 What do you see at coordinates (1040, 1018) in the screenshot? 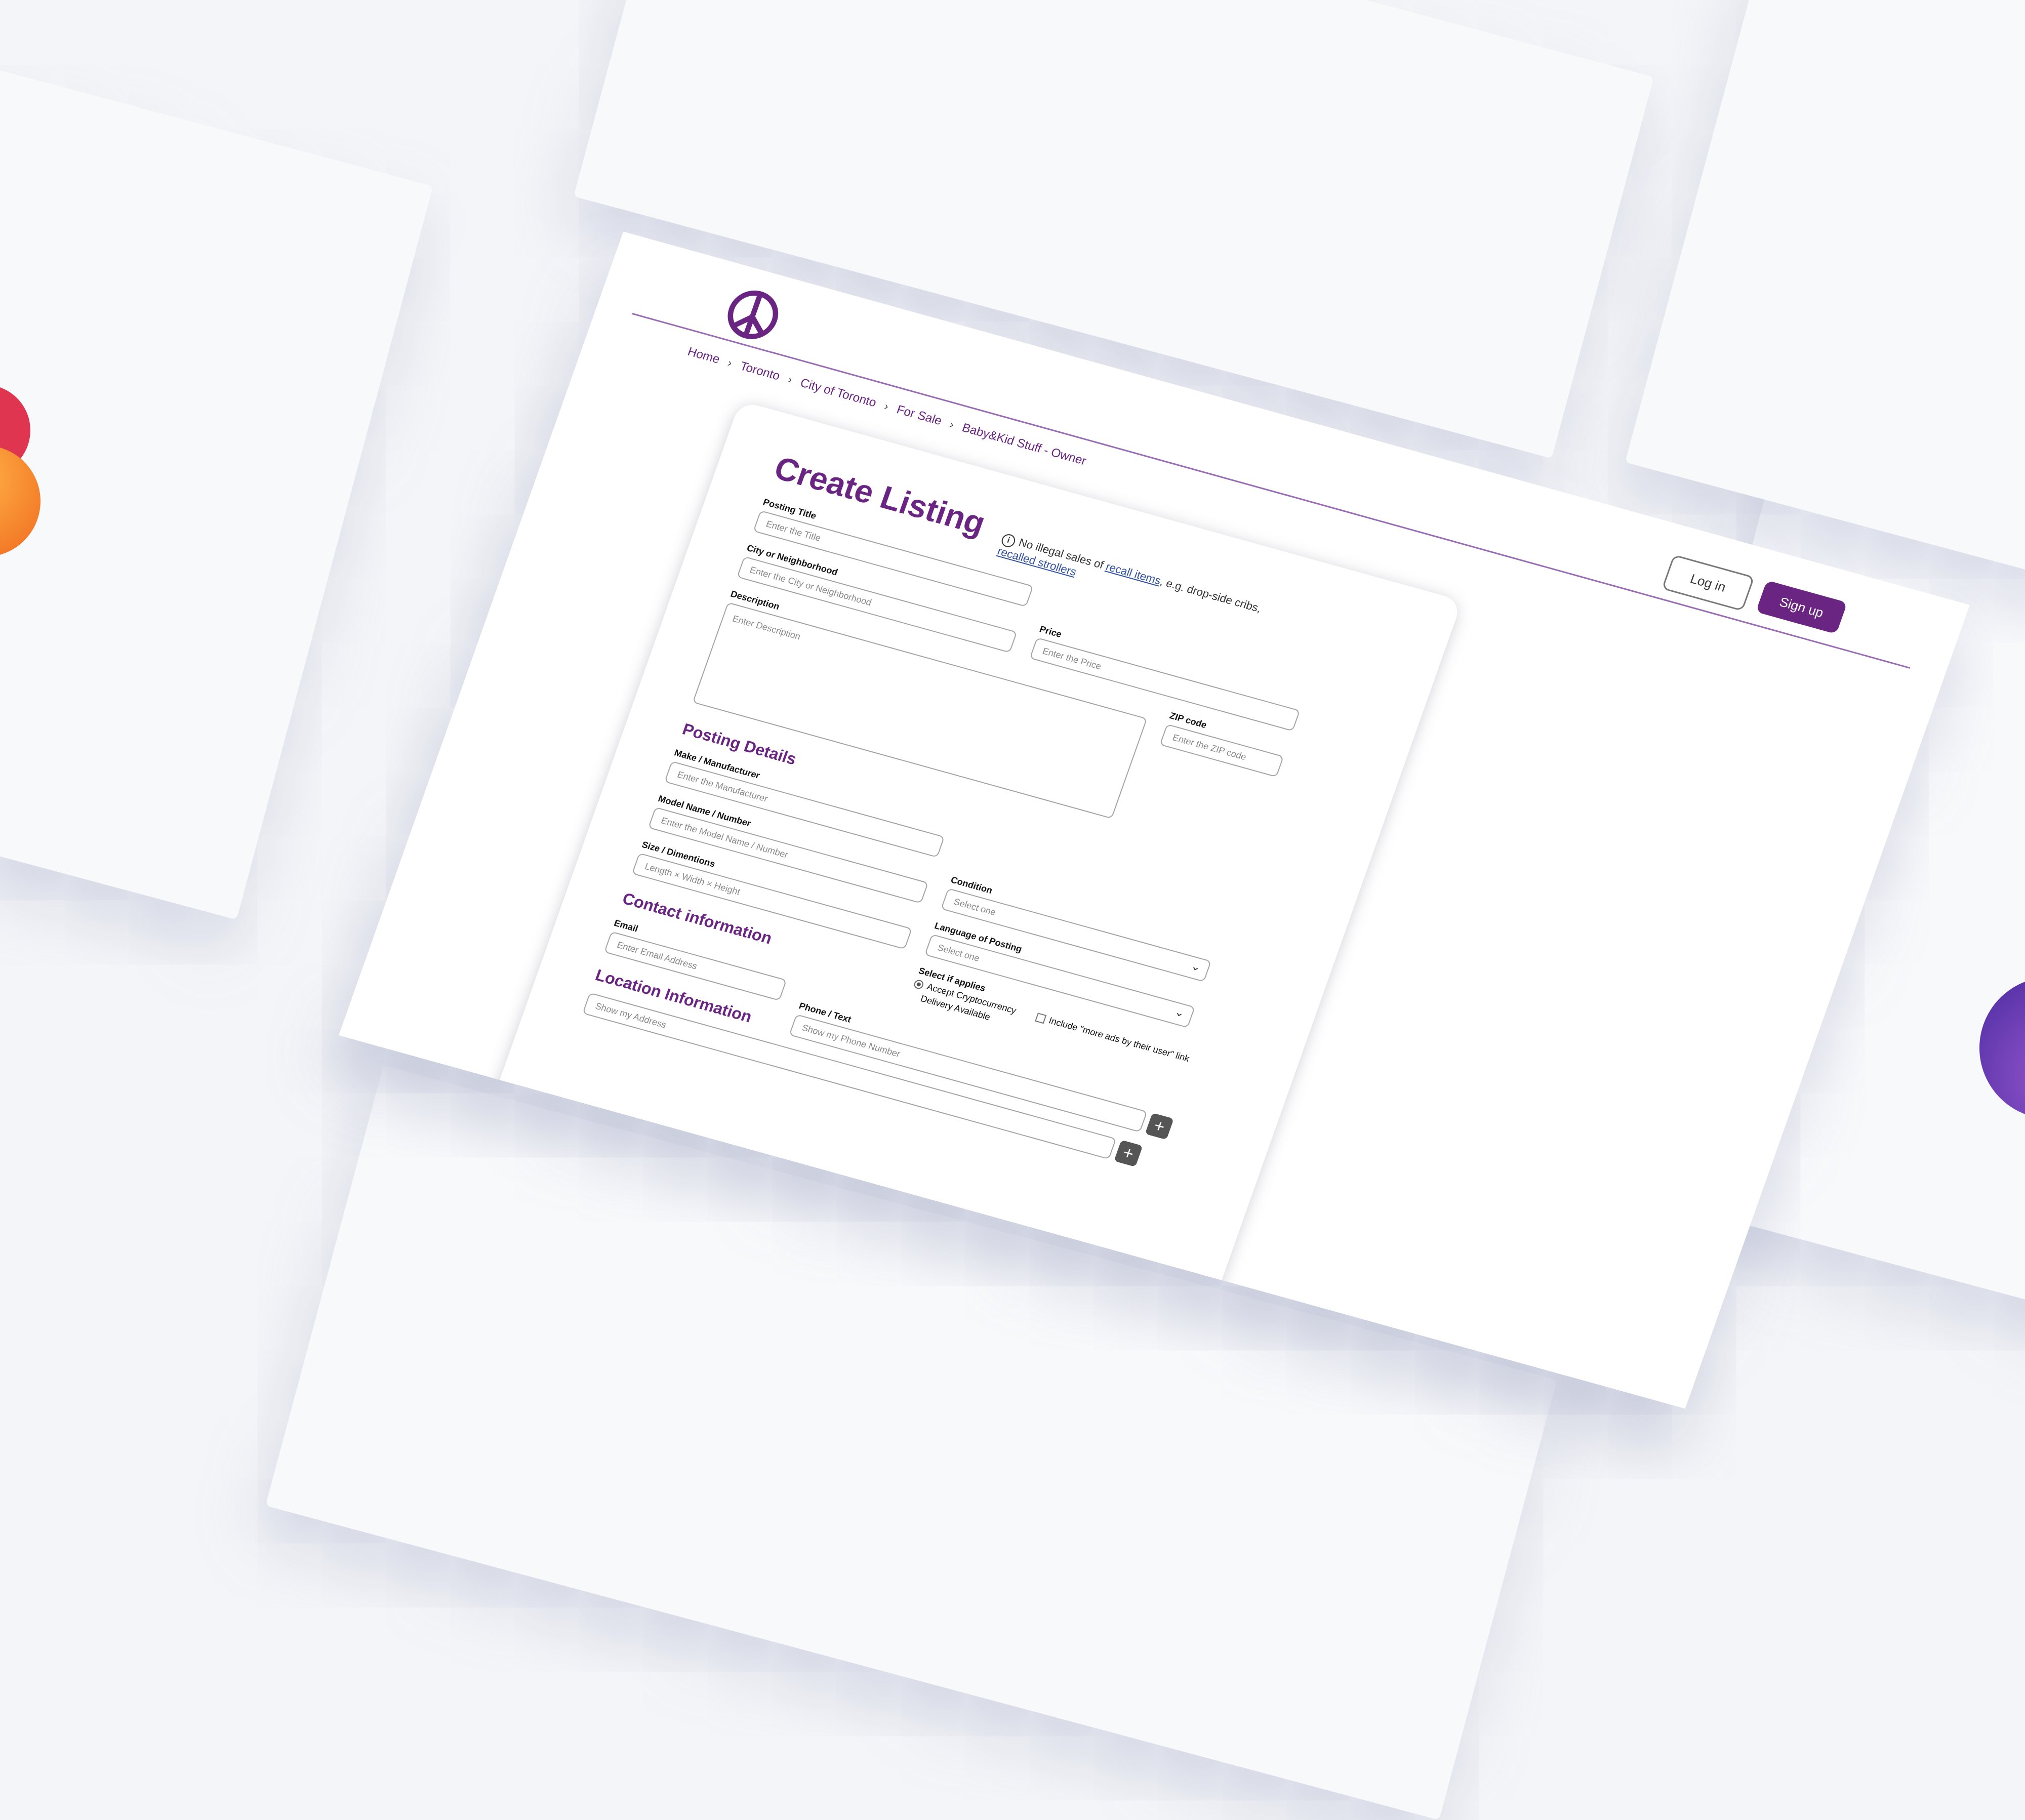
I see `more-ads-checkbox` at bounding box center [1040, 1018].